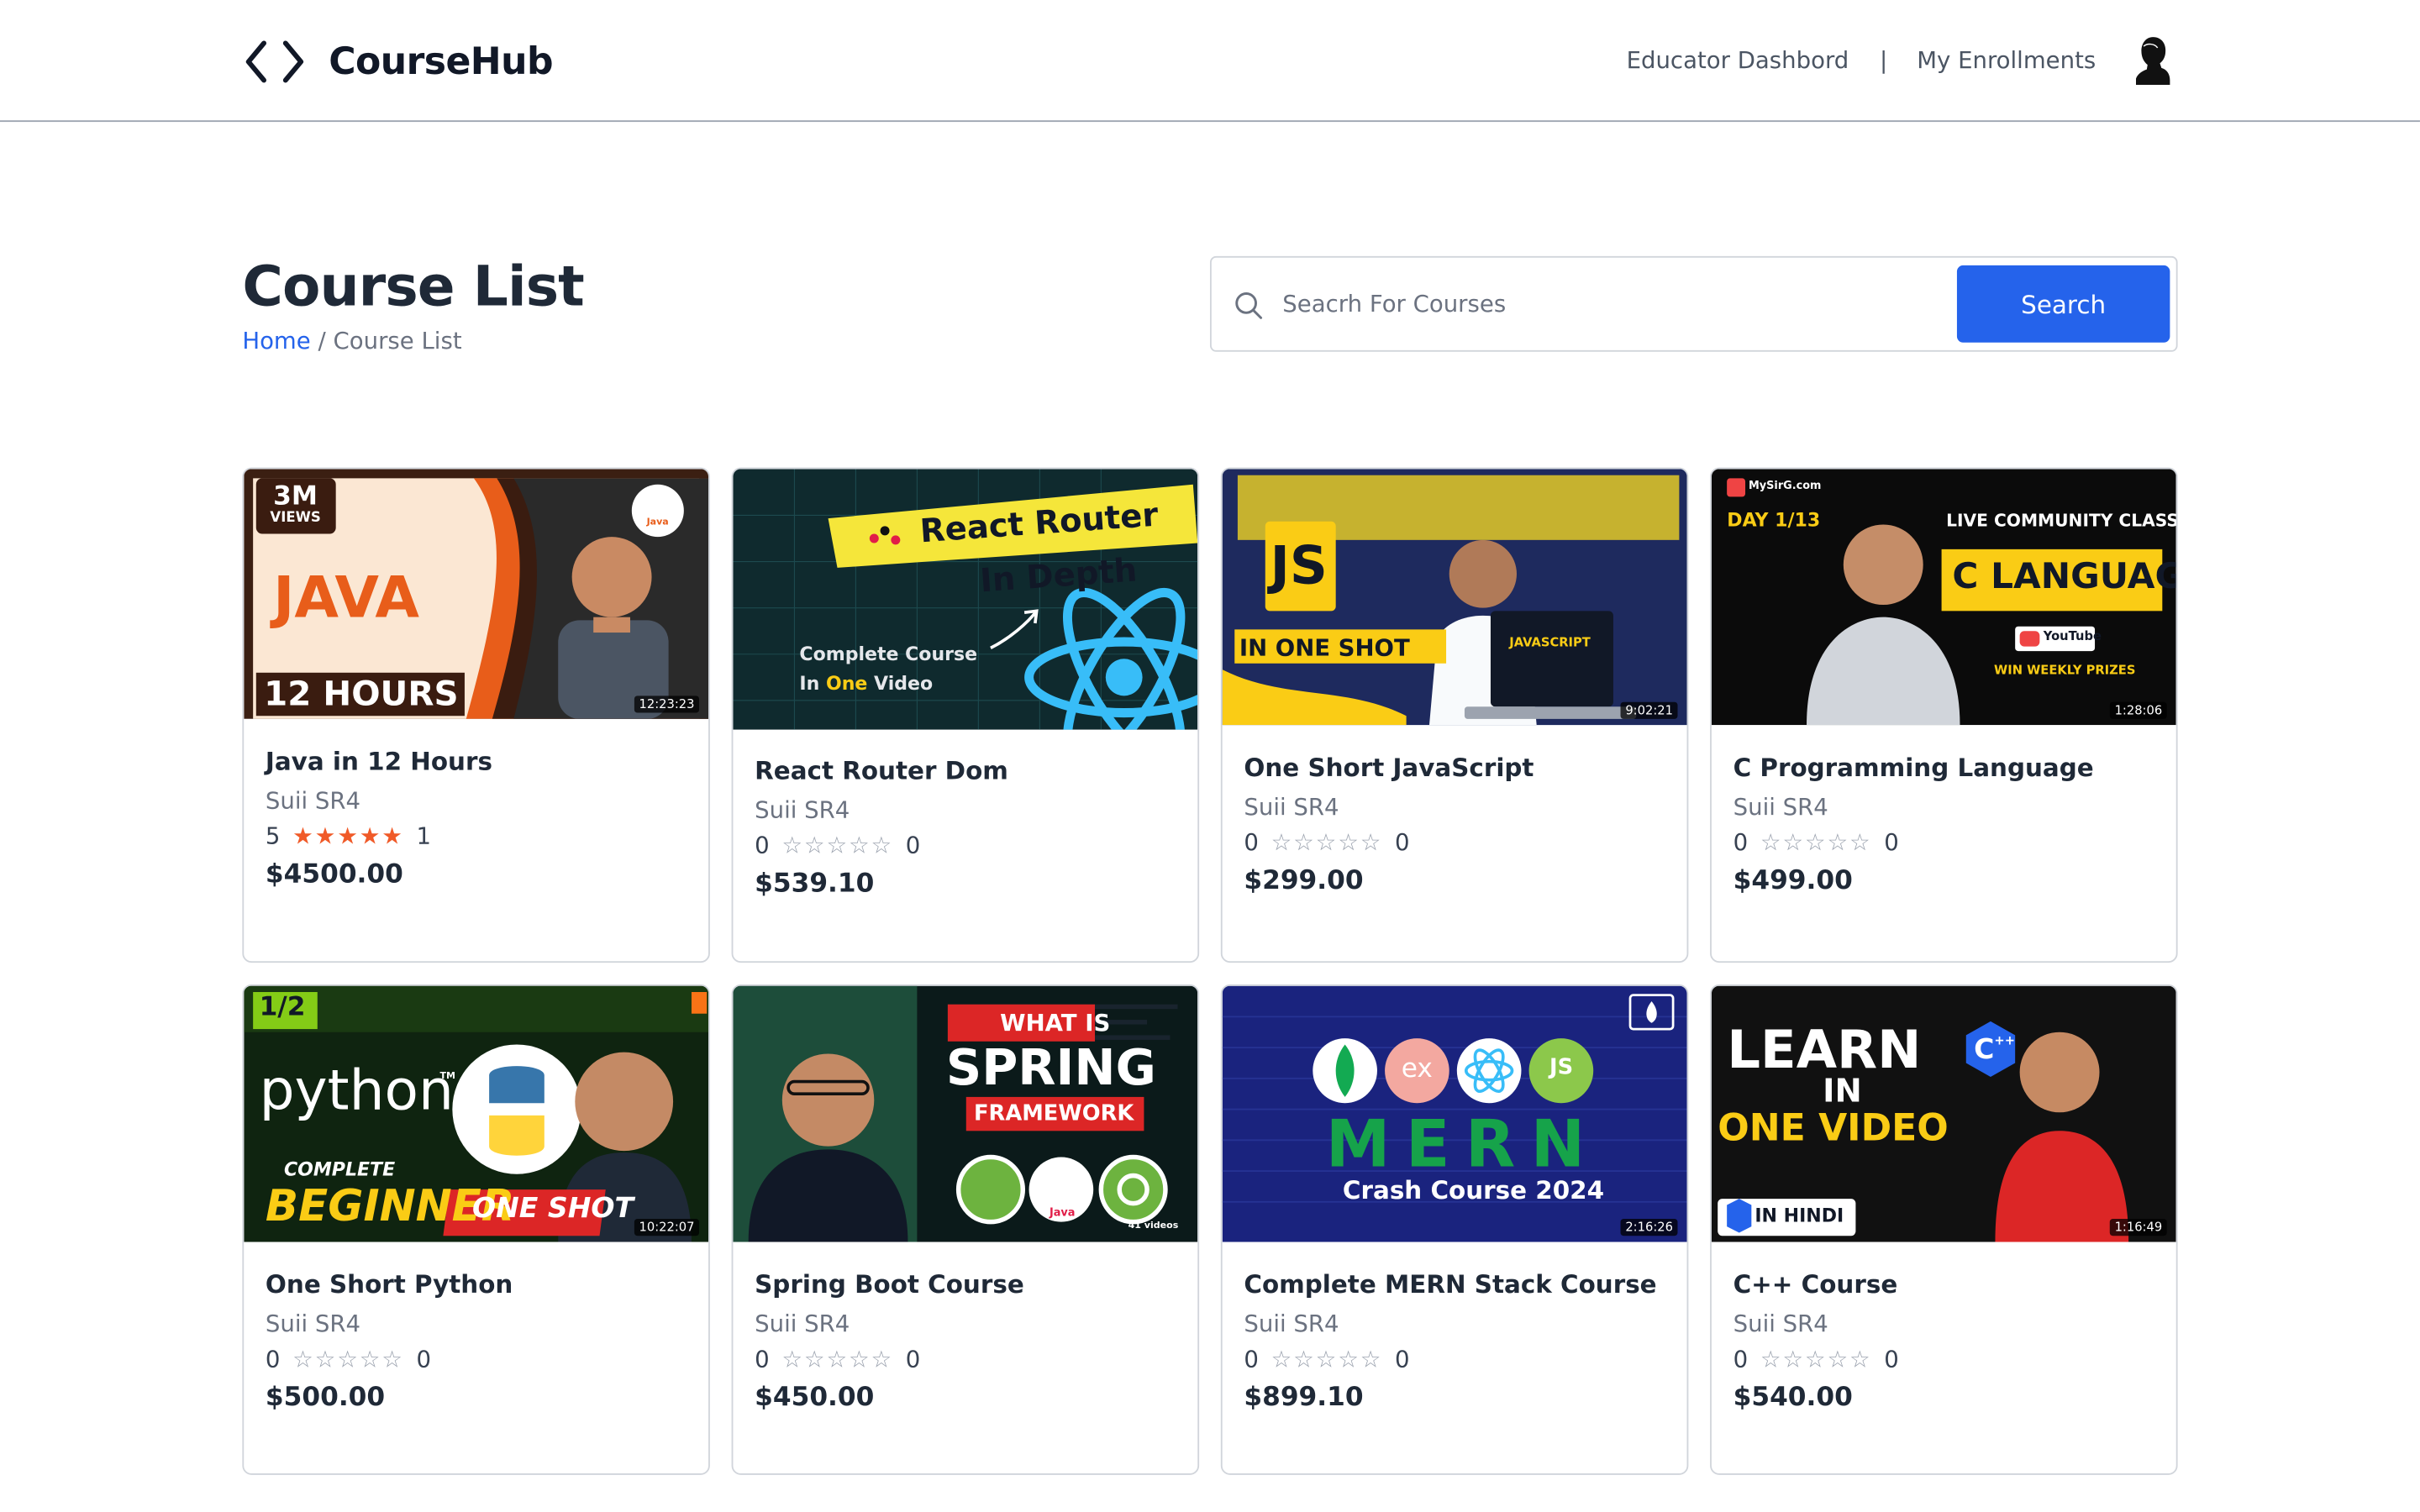 The height and width of the screenshot is (1512, 2420). I want to click on educator-dashboard-link: Educator Dashbord, so click(1738, 60).